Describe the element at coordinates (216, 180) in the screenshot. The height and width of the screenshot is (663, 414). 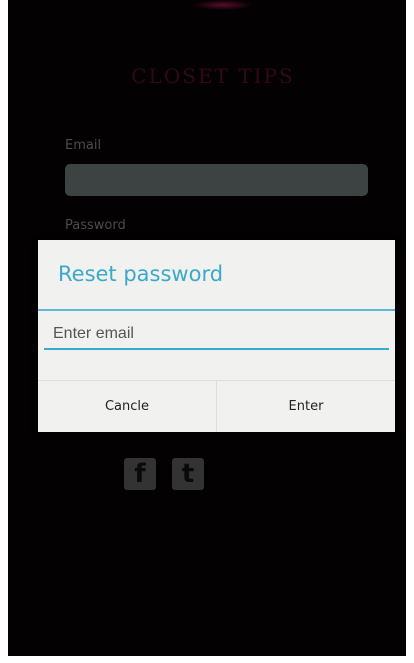
I see `email-field` at that location.